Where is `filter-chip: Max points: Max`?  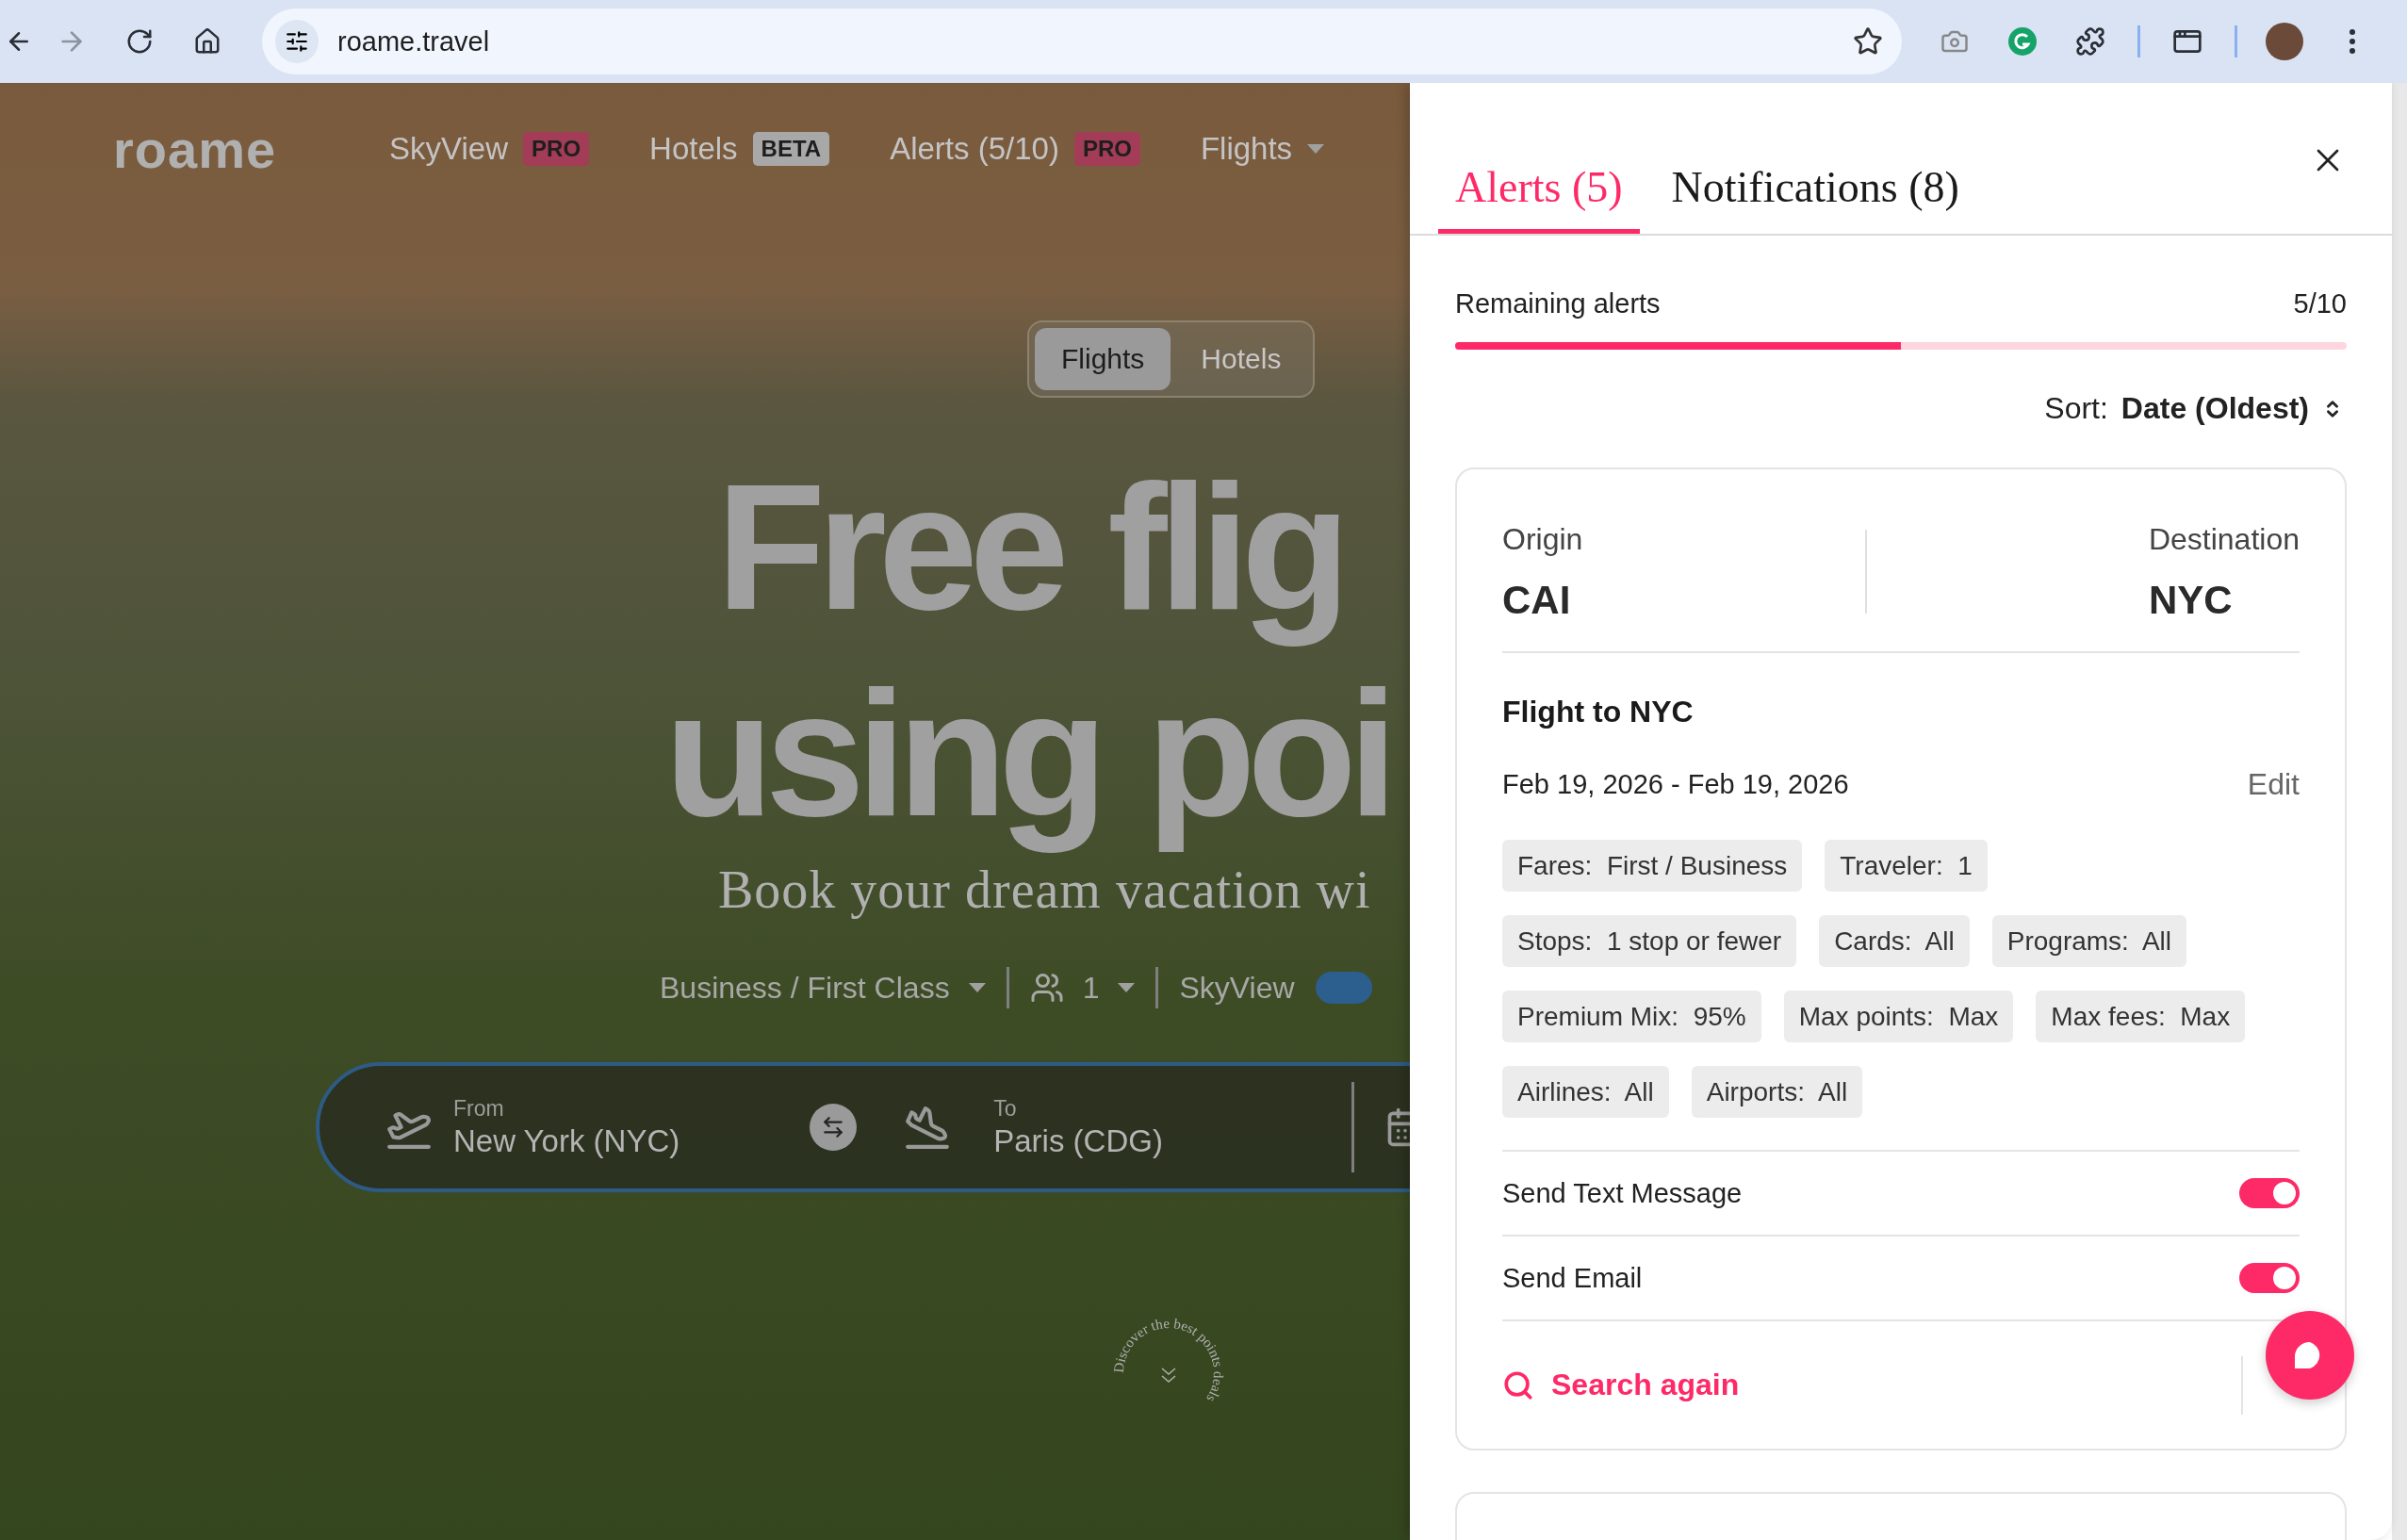 filter-chip: Max points: Max is located at coordinates (1898, 1016).